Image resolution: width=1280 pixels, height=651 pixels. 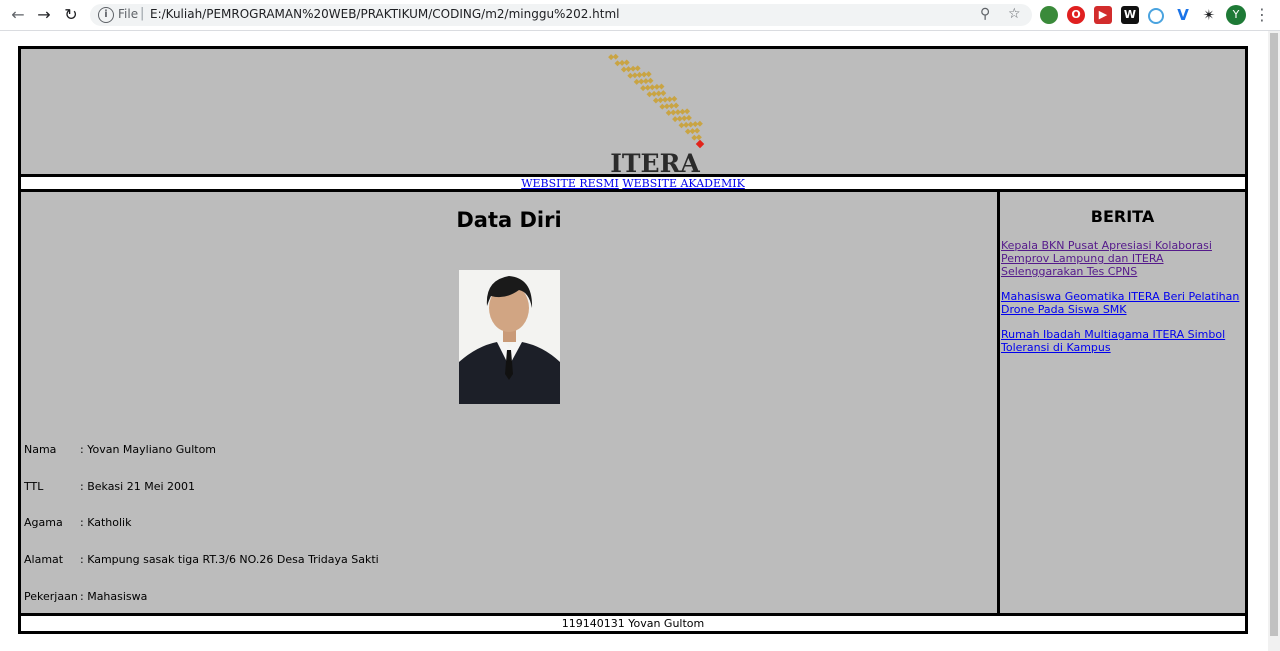 I want to click on footer: 119140131 Yovan Gultom, so click(x=633, y=623).